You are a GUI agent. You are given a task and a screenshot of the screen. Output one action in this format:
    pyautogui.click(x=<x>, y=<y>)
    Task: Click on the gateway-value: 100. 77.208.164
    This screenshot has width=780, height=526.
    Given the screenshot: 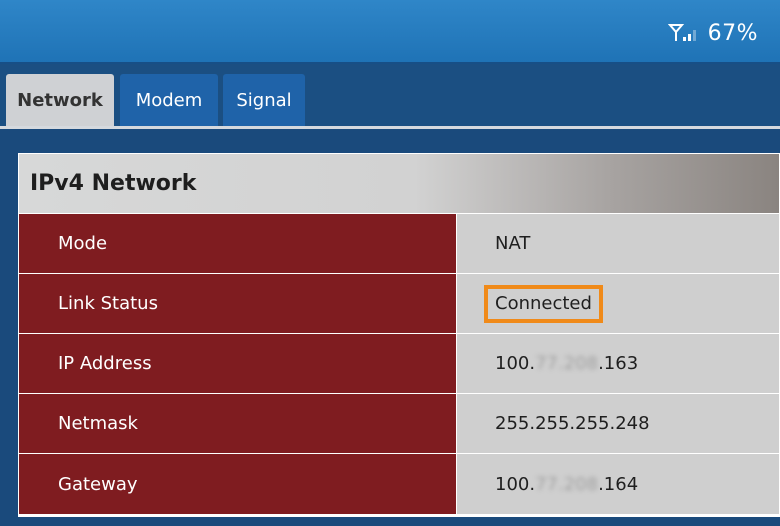 What is the action you would take?
    pyautogui.click(x=618, y=484)
    